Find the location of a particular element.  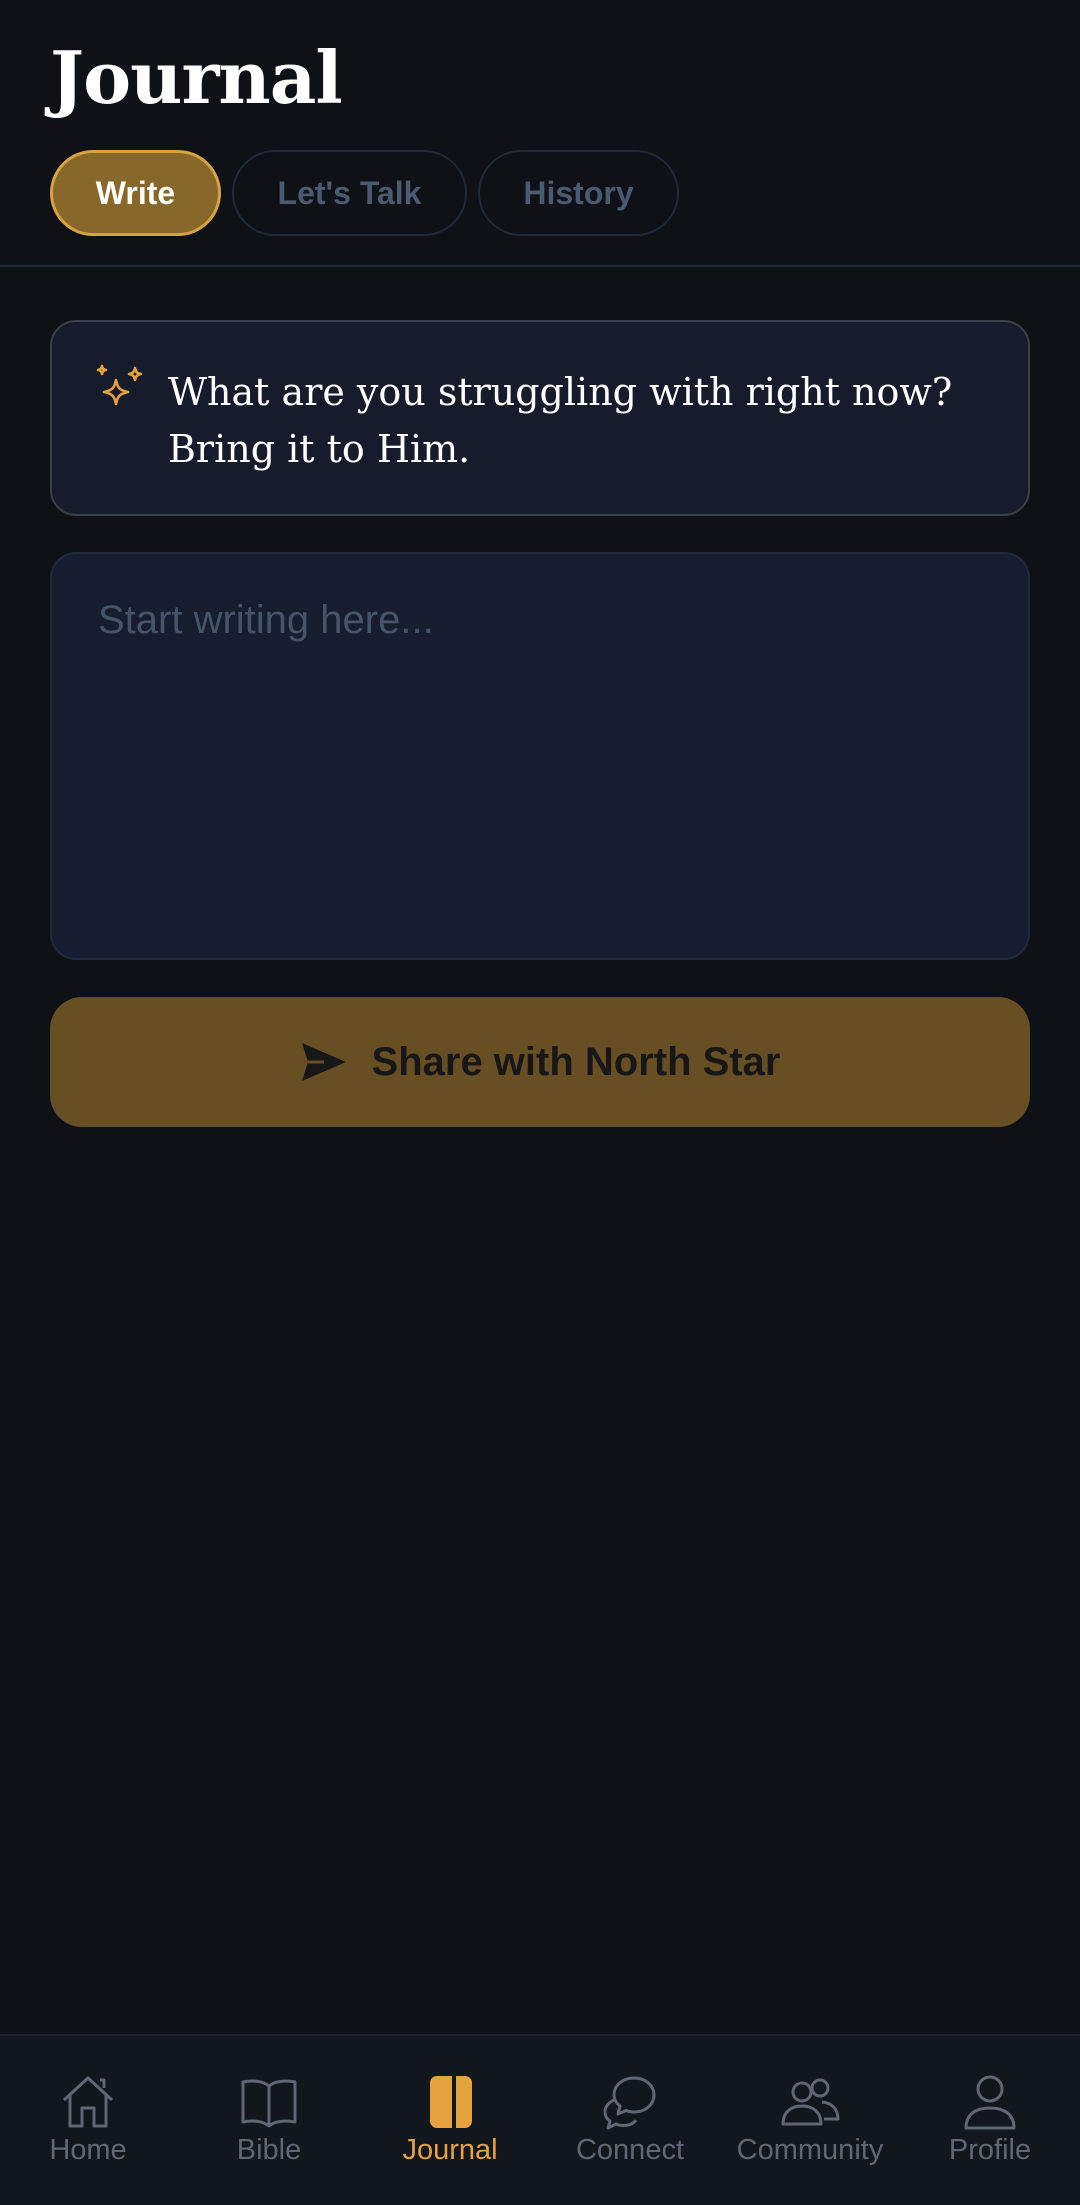

nav-item-profile: Profile is located at coordinates (990, 2120).